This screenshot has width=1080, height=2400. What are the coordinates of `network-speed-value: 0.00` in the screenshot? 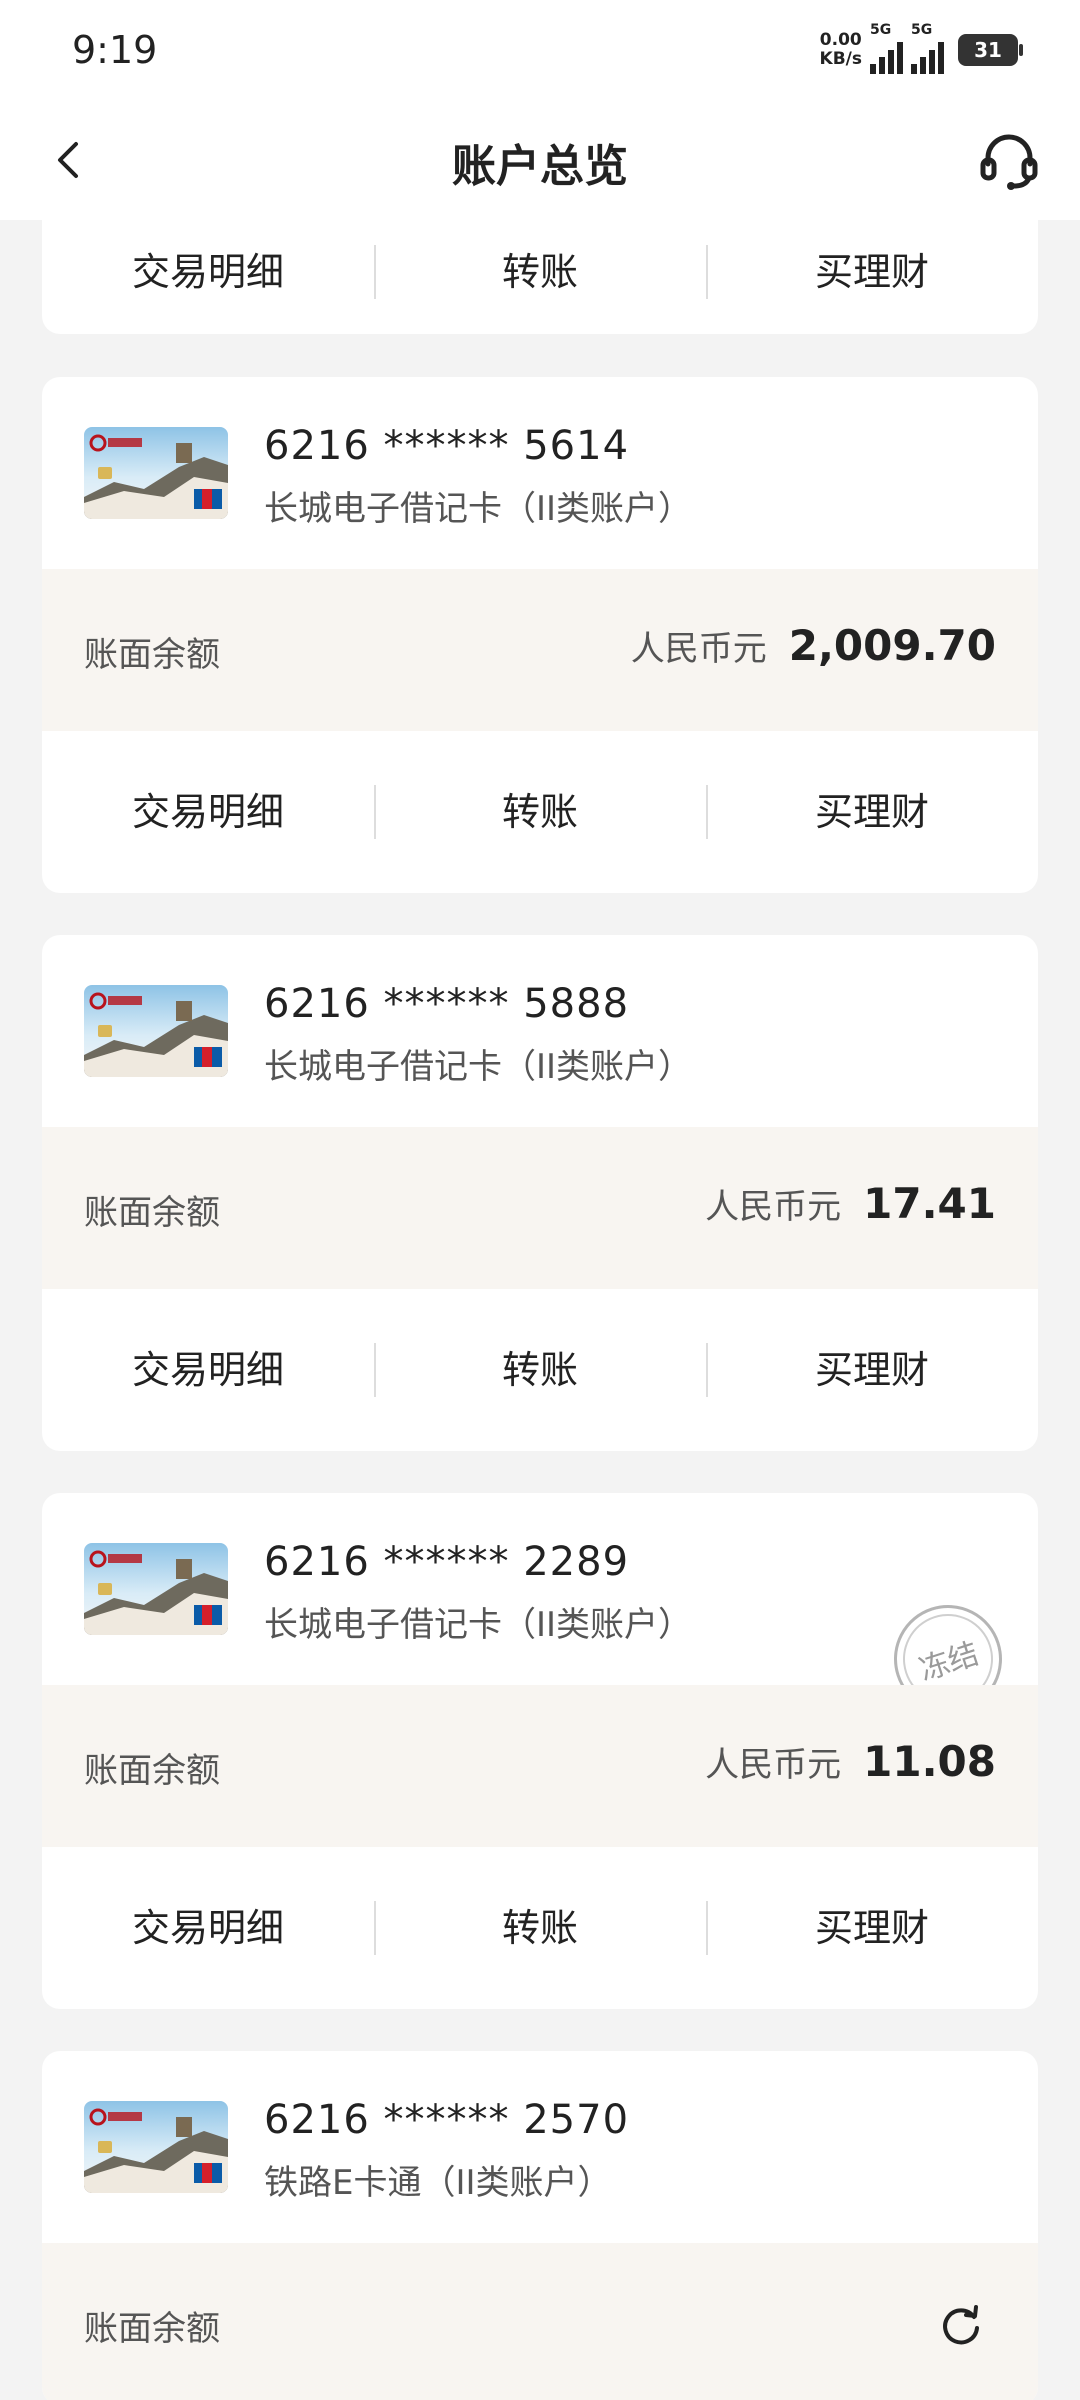 It's located at (840, 40).